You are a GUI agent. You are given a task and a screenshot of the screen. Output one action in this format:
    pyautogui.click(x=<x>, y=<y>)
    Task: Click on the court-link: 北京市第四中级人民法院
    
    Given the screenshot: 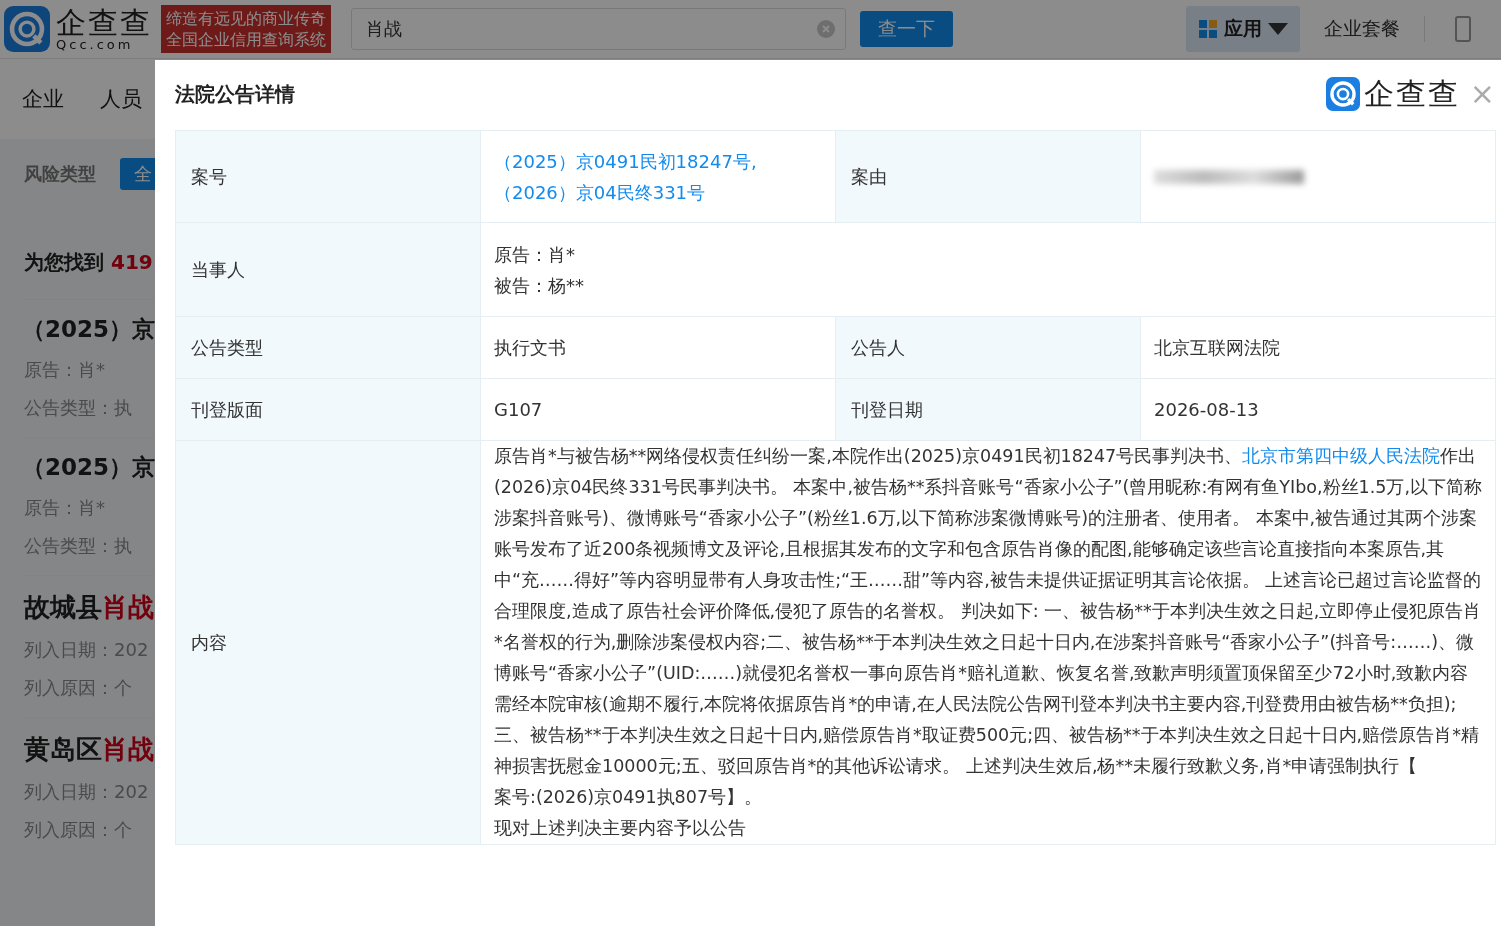 What is the action you would take?
    pyautogui.click(x=1341, y=456)
    